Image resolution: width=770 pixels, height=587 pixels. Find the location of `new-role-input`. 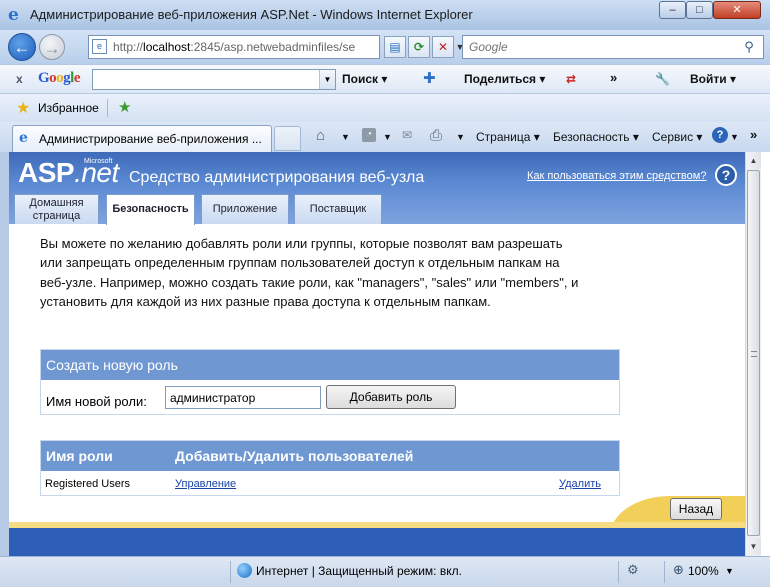

new-role-input is located at coordinates (243, 397).